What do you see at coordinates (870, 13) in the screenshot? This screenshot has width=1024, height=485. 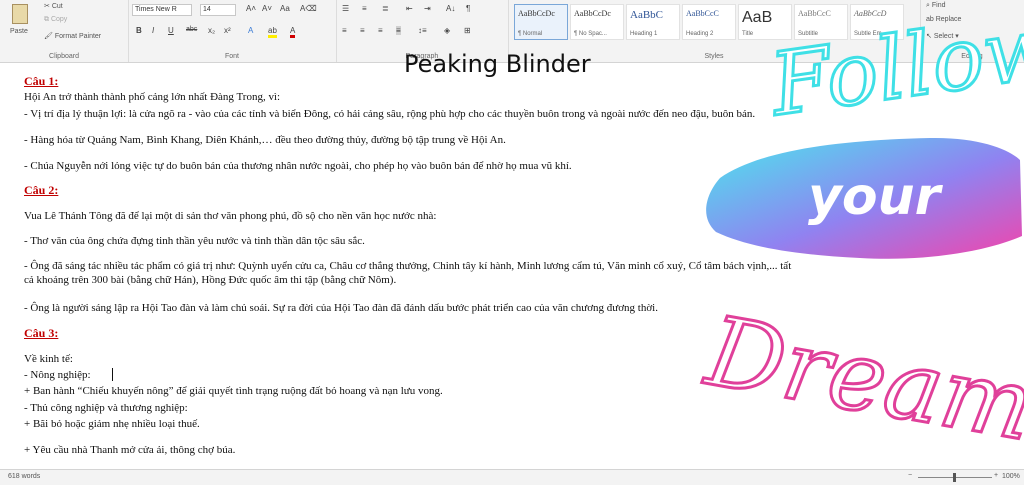 I see `style-preview: AaBbCcD` at bounding box center [870, 13].